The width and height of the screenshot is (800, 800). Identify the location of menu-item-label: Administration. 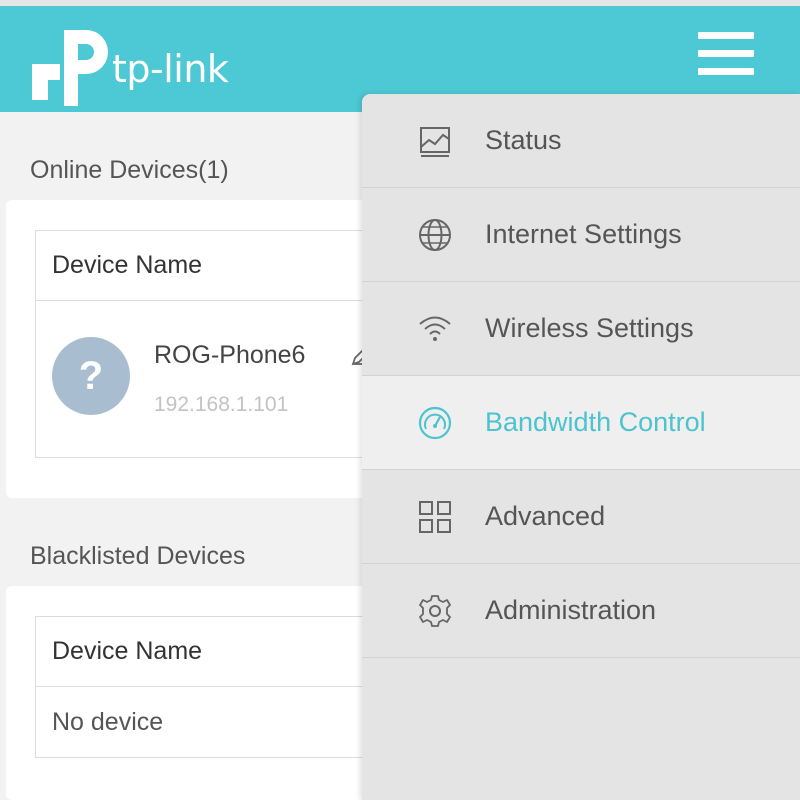
(571, 610).